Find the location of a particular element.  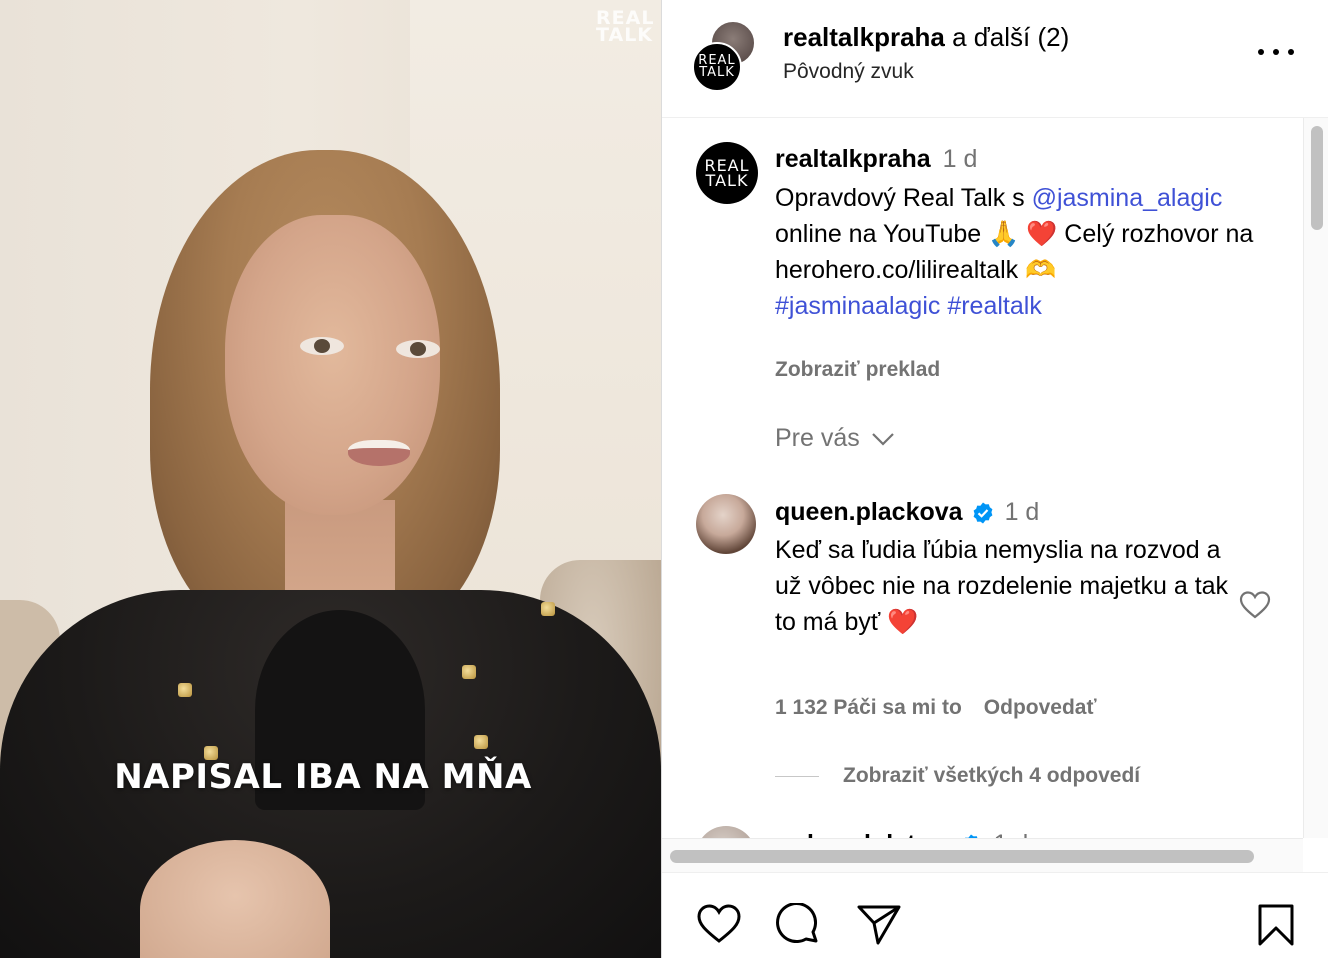

header-title: realtalkpraha a ďalší (2) is located at coordinates (926, 37).